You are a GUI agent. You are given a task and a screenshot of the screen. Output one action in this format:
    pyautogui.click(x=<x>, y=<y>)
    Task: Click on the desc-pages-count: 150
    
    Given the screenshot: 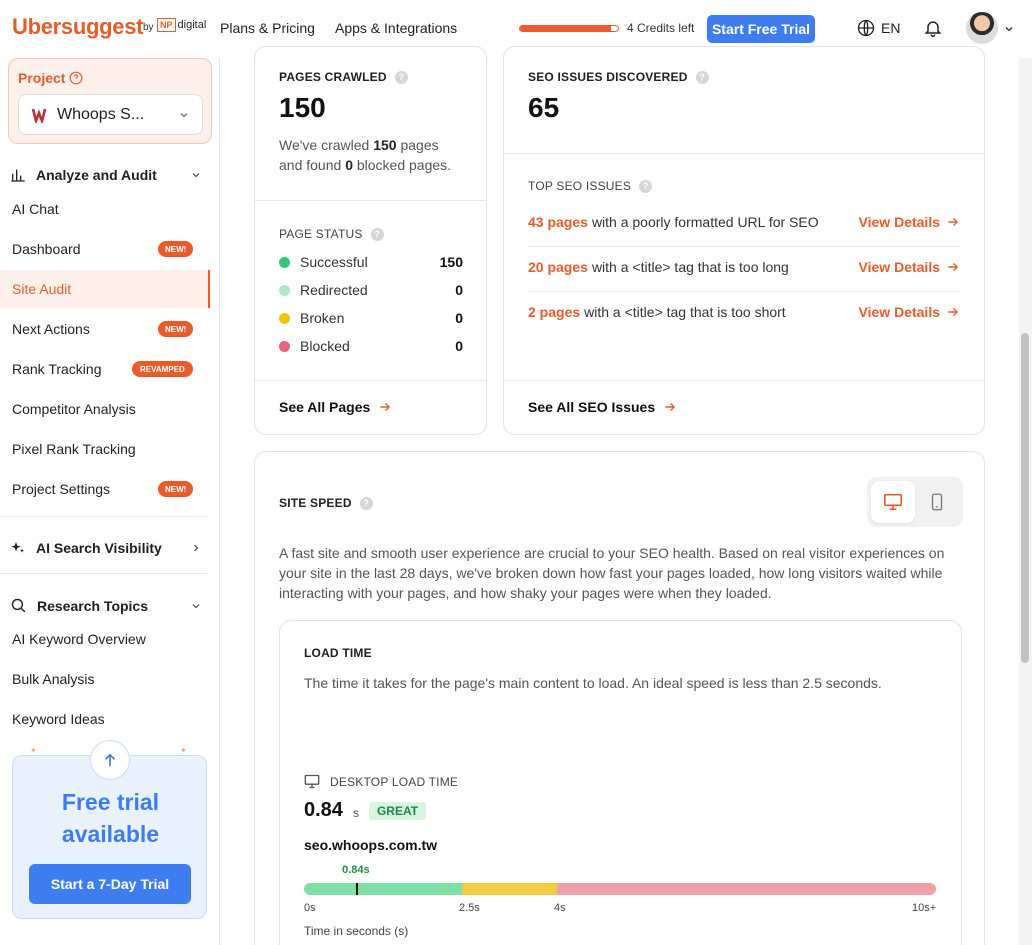 What is the action you would take?
    pyautogui.click(x=385, y=145)
    